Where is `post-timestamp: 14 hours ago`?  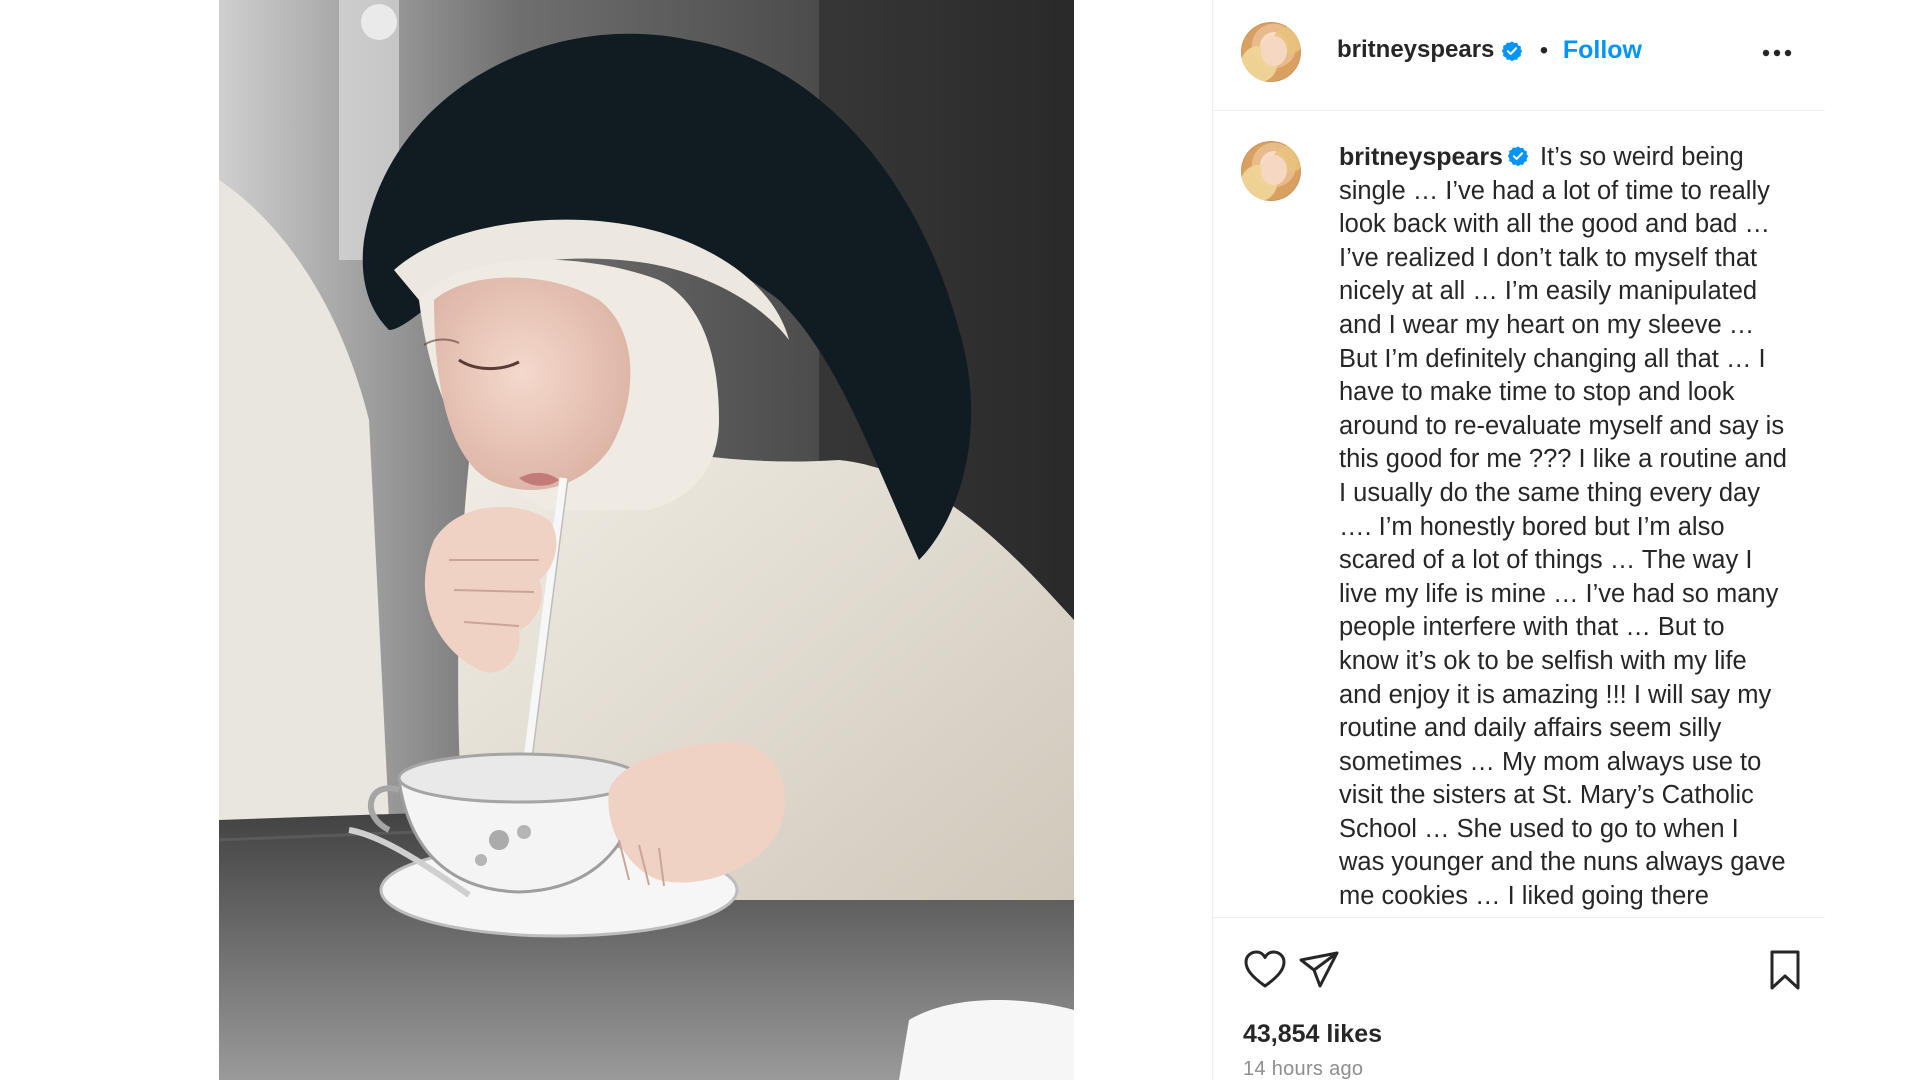 post-timestamp: 14 hours ago is located at coordinates (1303, 1069).